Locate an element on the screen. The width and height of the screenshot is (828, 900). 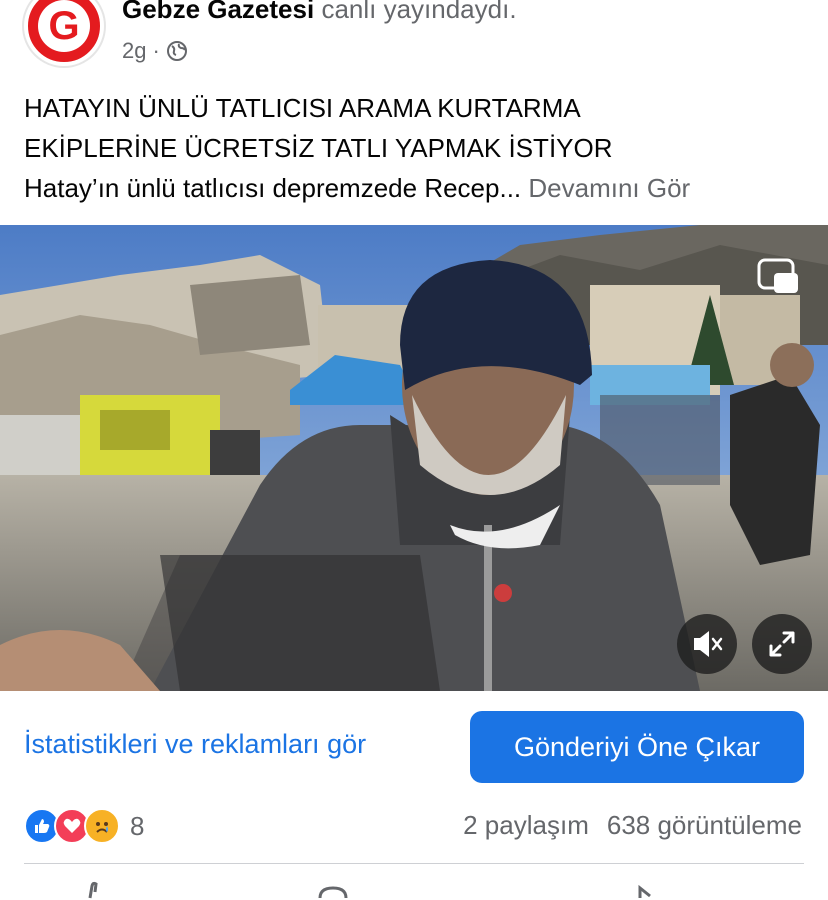
insights-link: İstatistikleri ve reklamları gör is located at coordinates (195, 744).